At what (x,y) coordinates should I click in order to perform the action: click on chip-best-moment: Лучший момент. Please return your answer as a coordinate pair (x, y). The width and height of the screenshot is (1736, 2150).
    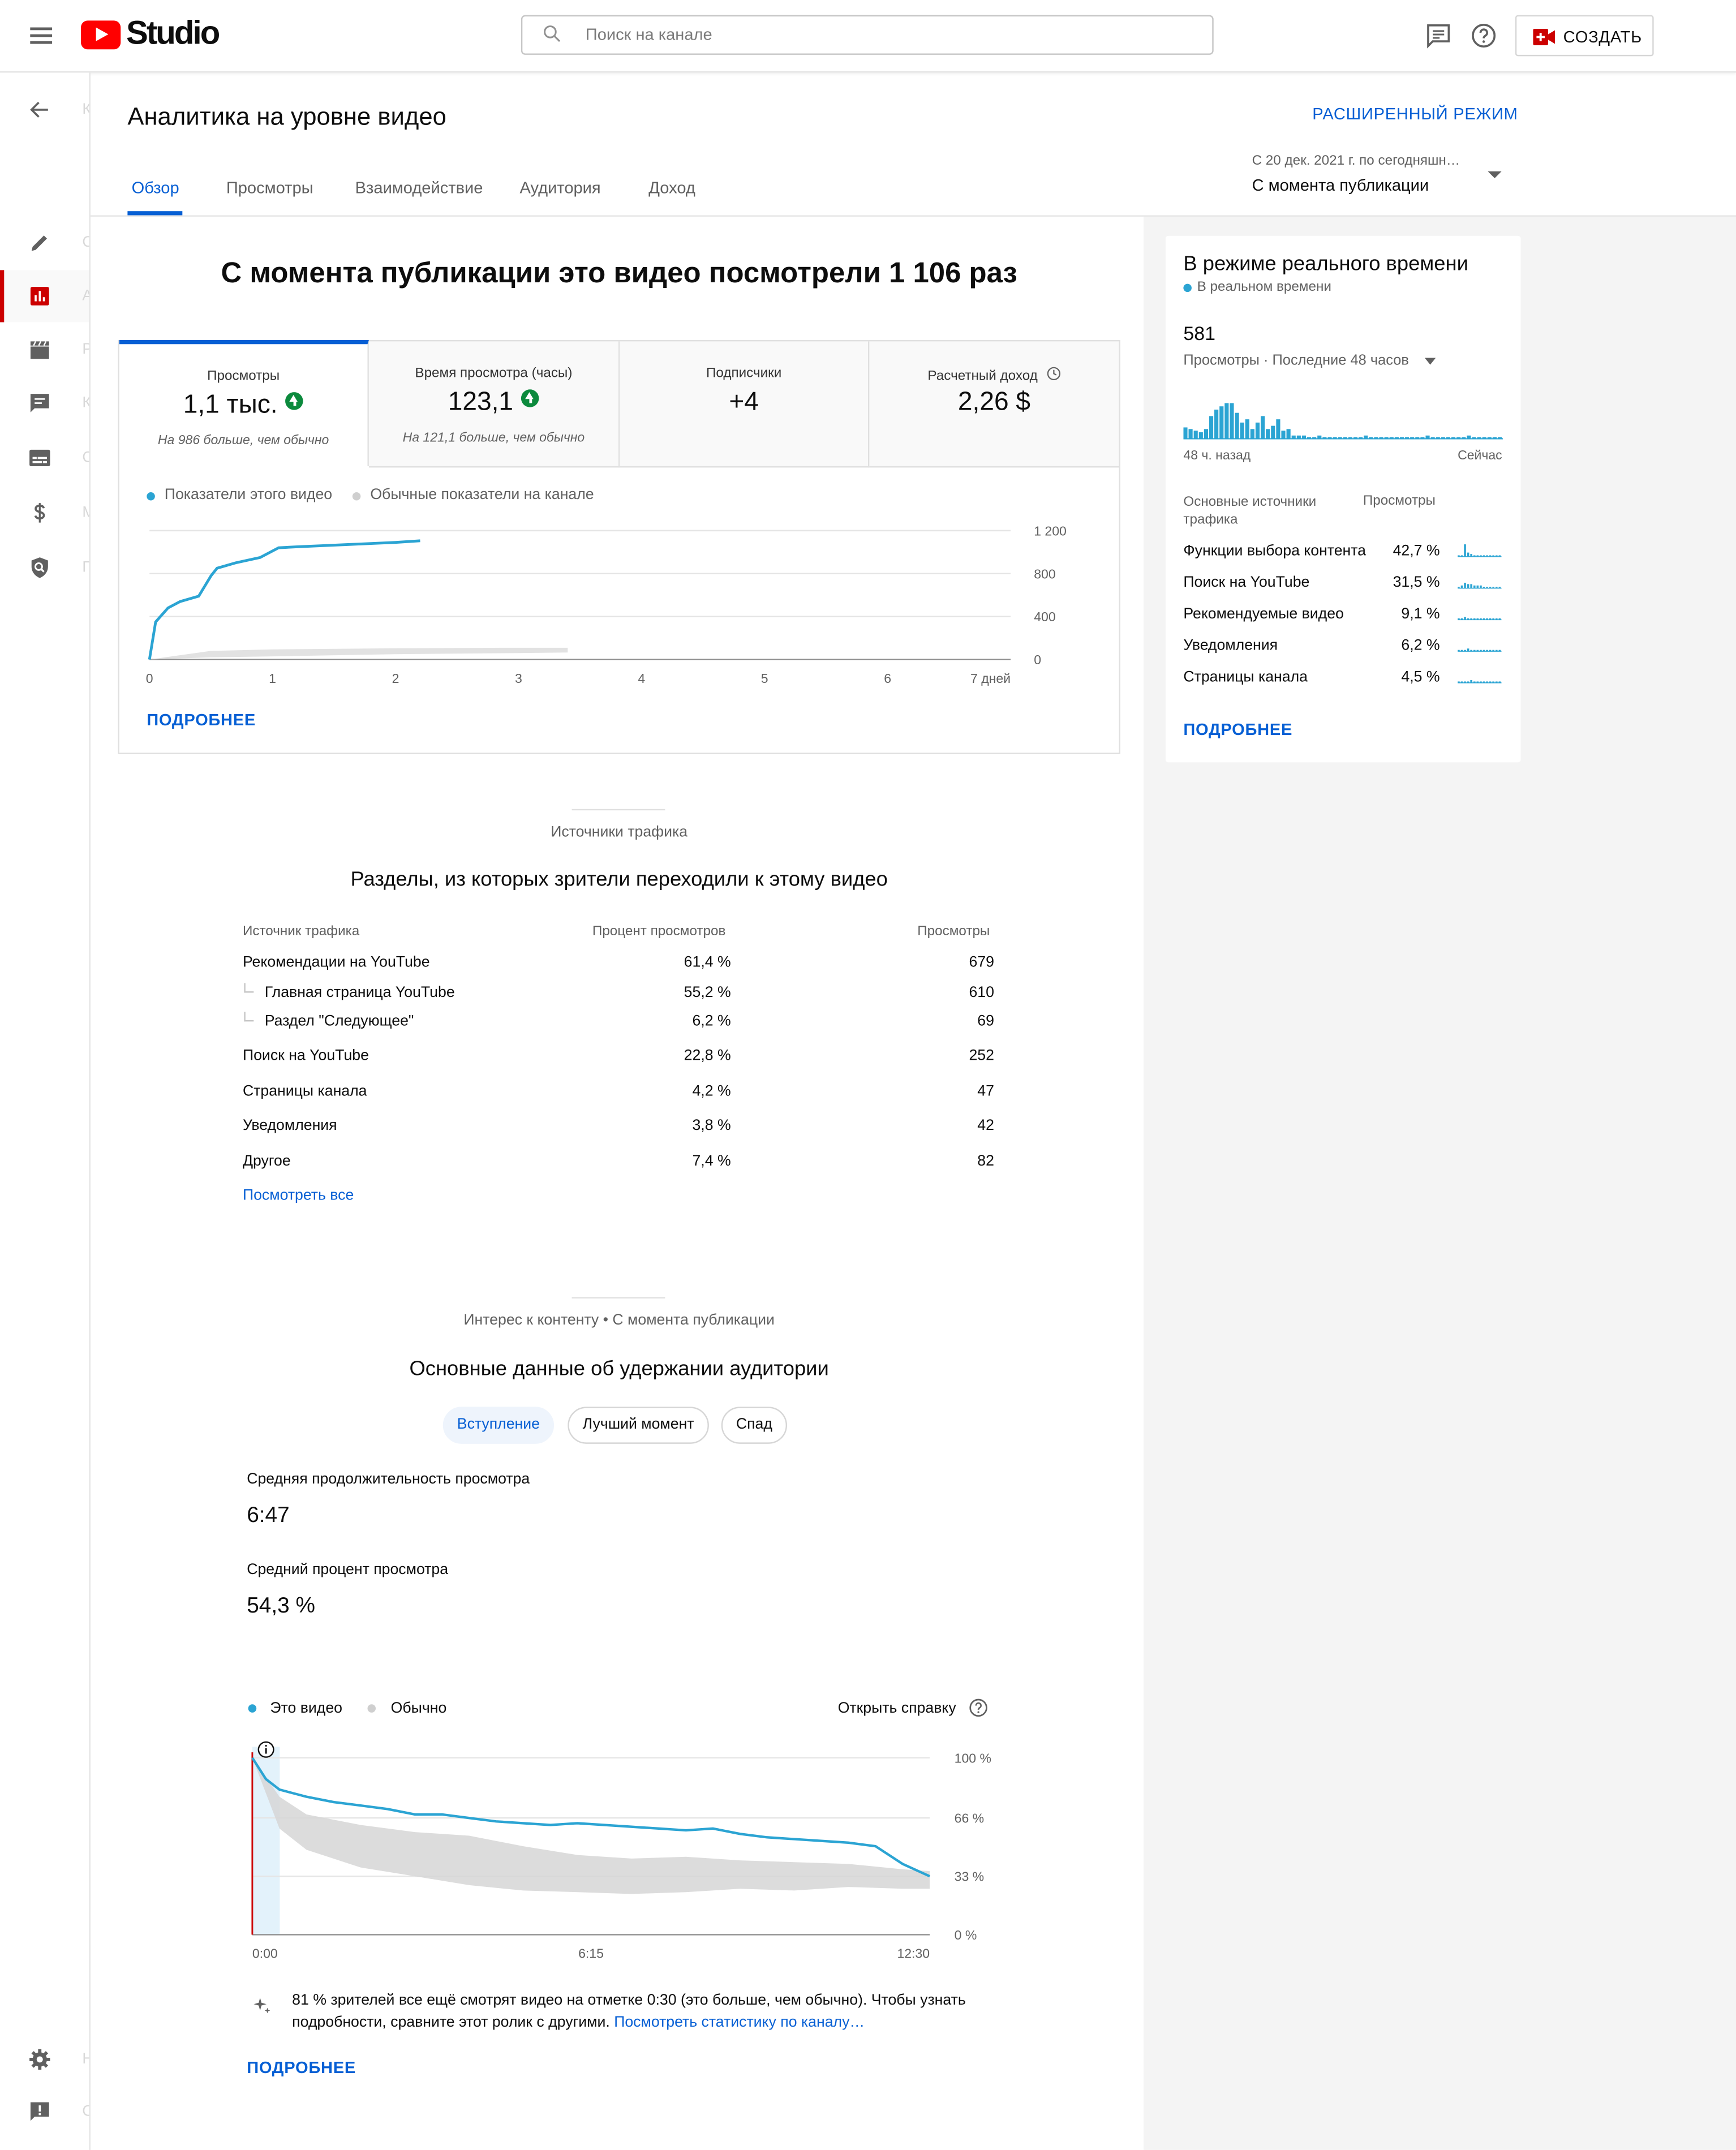
    Looking at the image, I should click on (638, 1425).